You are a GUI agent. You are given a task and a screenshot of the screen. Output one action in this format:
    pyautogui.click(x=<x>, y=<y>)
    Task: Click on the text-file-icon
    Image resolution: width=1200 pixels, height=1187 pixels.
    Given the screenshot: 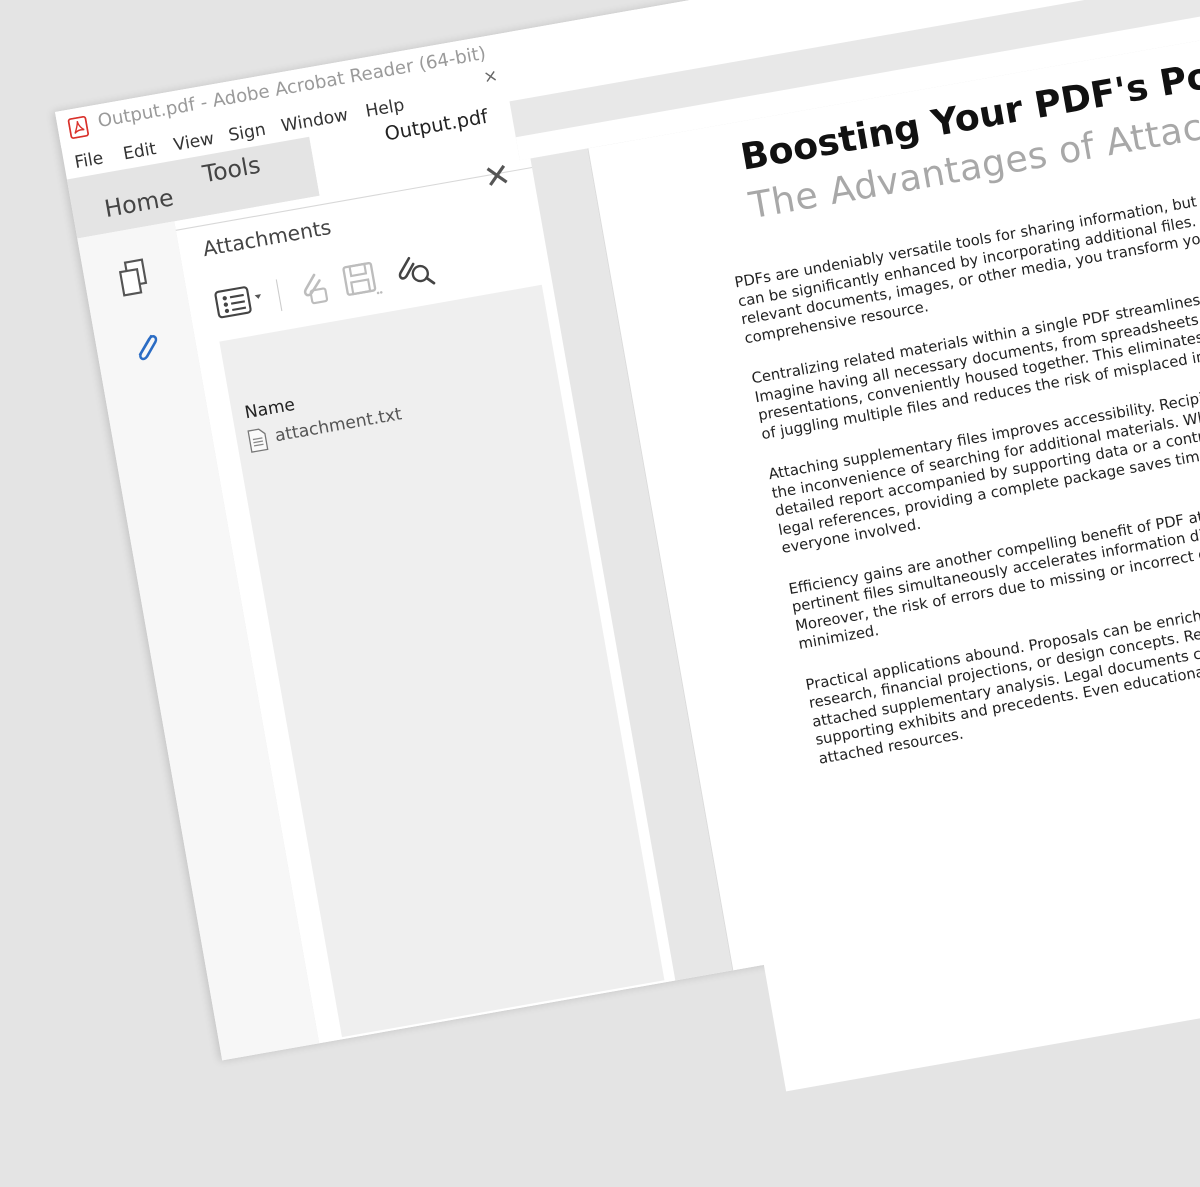 What is the action you would take?
    pyautogui.click(x=258, y=440)
    